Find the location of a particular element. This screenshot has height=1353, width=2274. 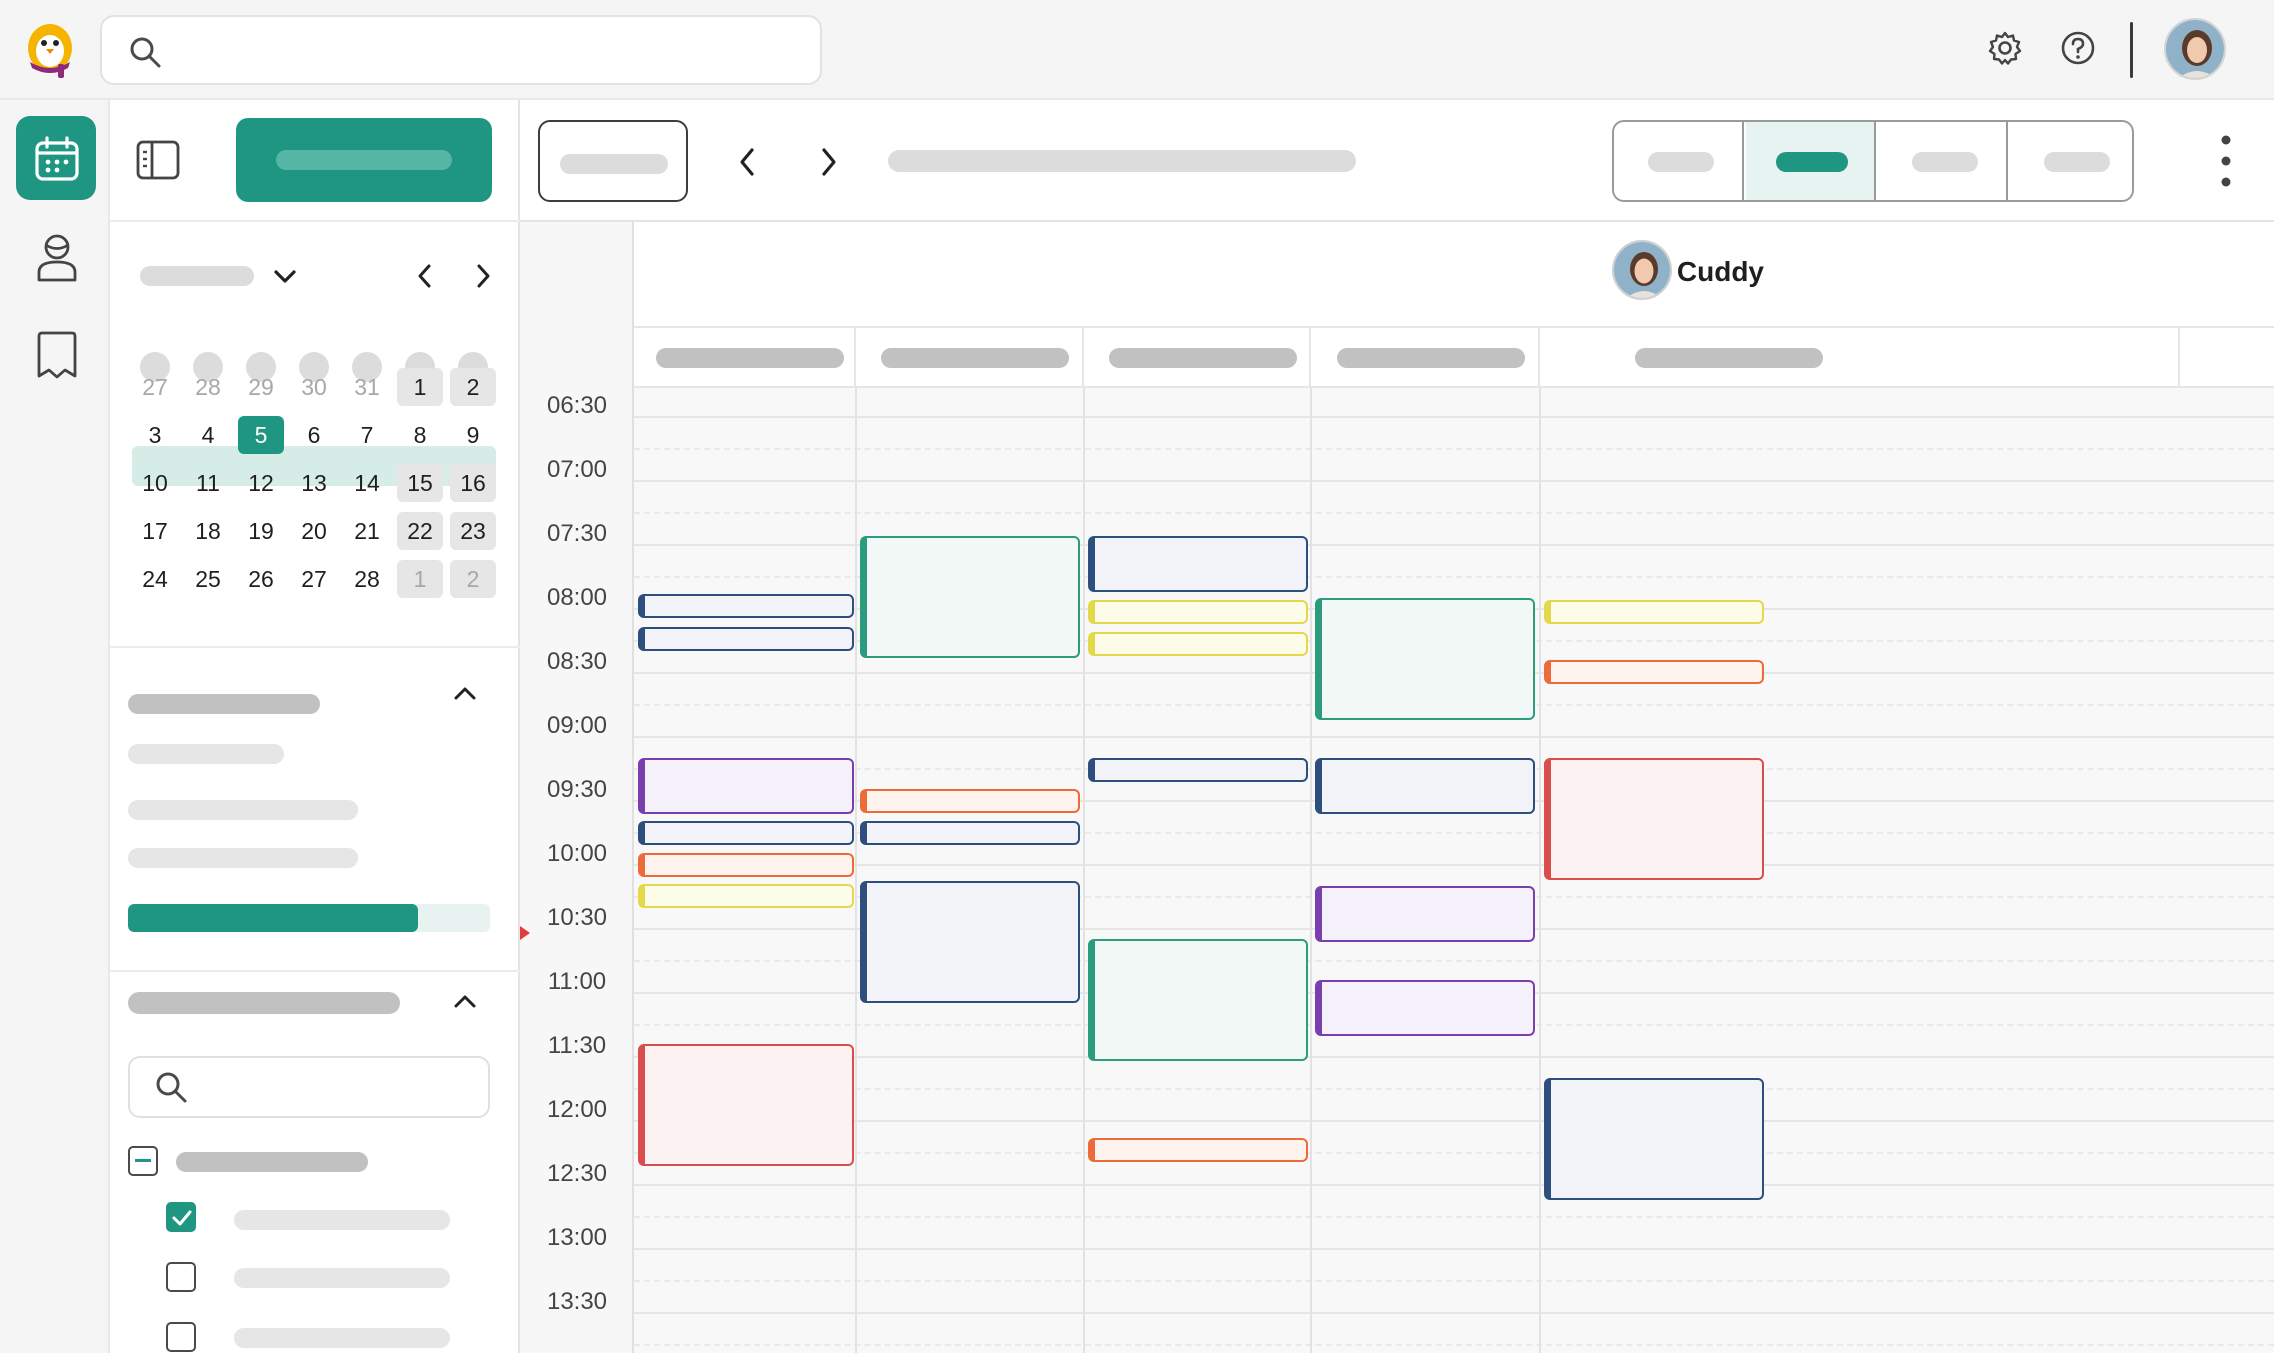

calendar-day: 6 is located at coordinates (314, 435).